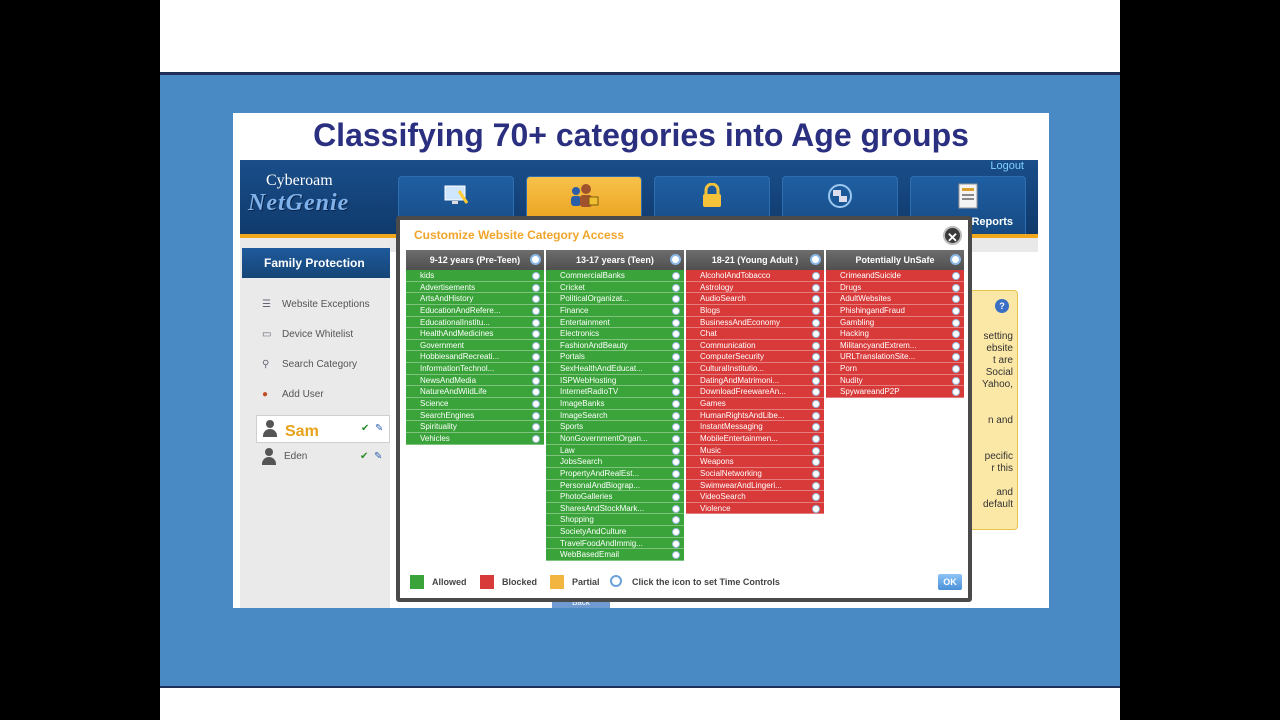  Describe the element at coordinates (755, 260) in the screenshot. I see `column-header: 18-21 (Young Adult )` at that location.